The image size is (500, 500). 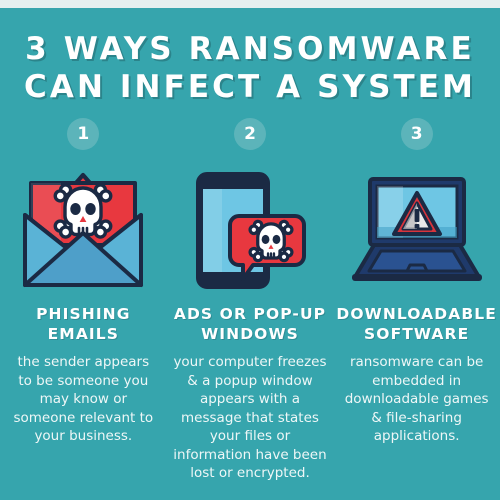 I want to click on top-accent-band, so click(x=250, y=4).